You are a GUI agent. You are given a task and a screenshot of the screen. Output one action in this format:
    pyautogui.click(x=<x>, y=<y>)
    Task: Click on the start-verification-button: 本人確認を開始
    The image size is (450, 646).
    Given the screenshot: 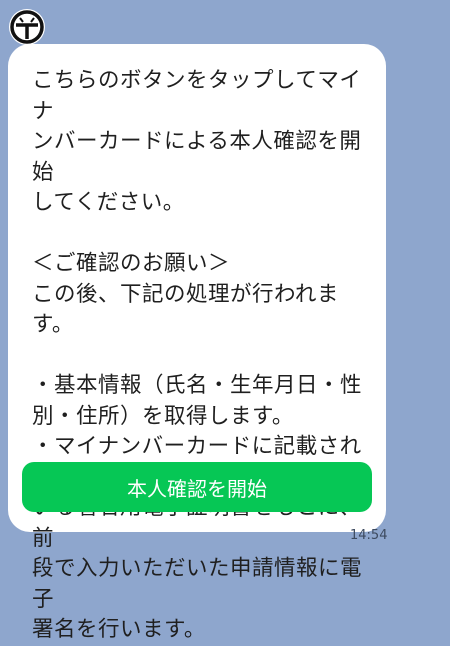 What is the action you would take?
    pyautogui.click(x=197, y=487)
    